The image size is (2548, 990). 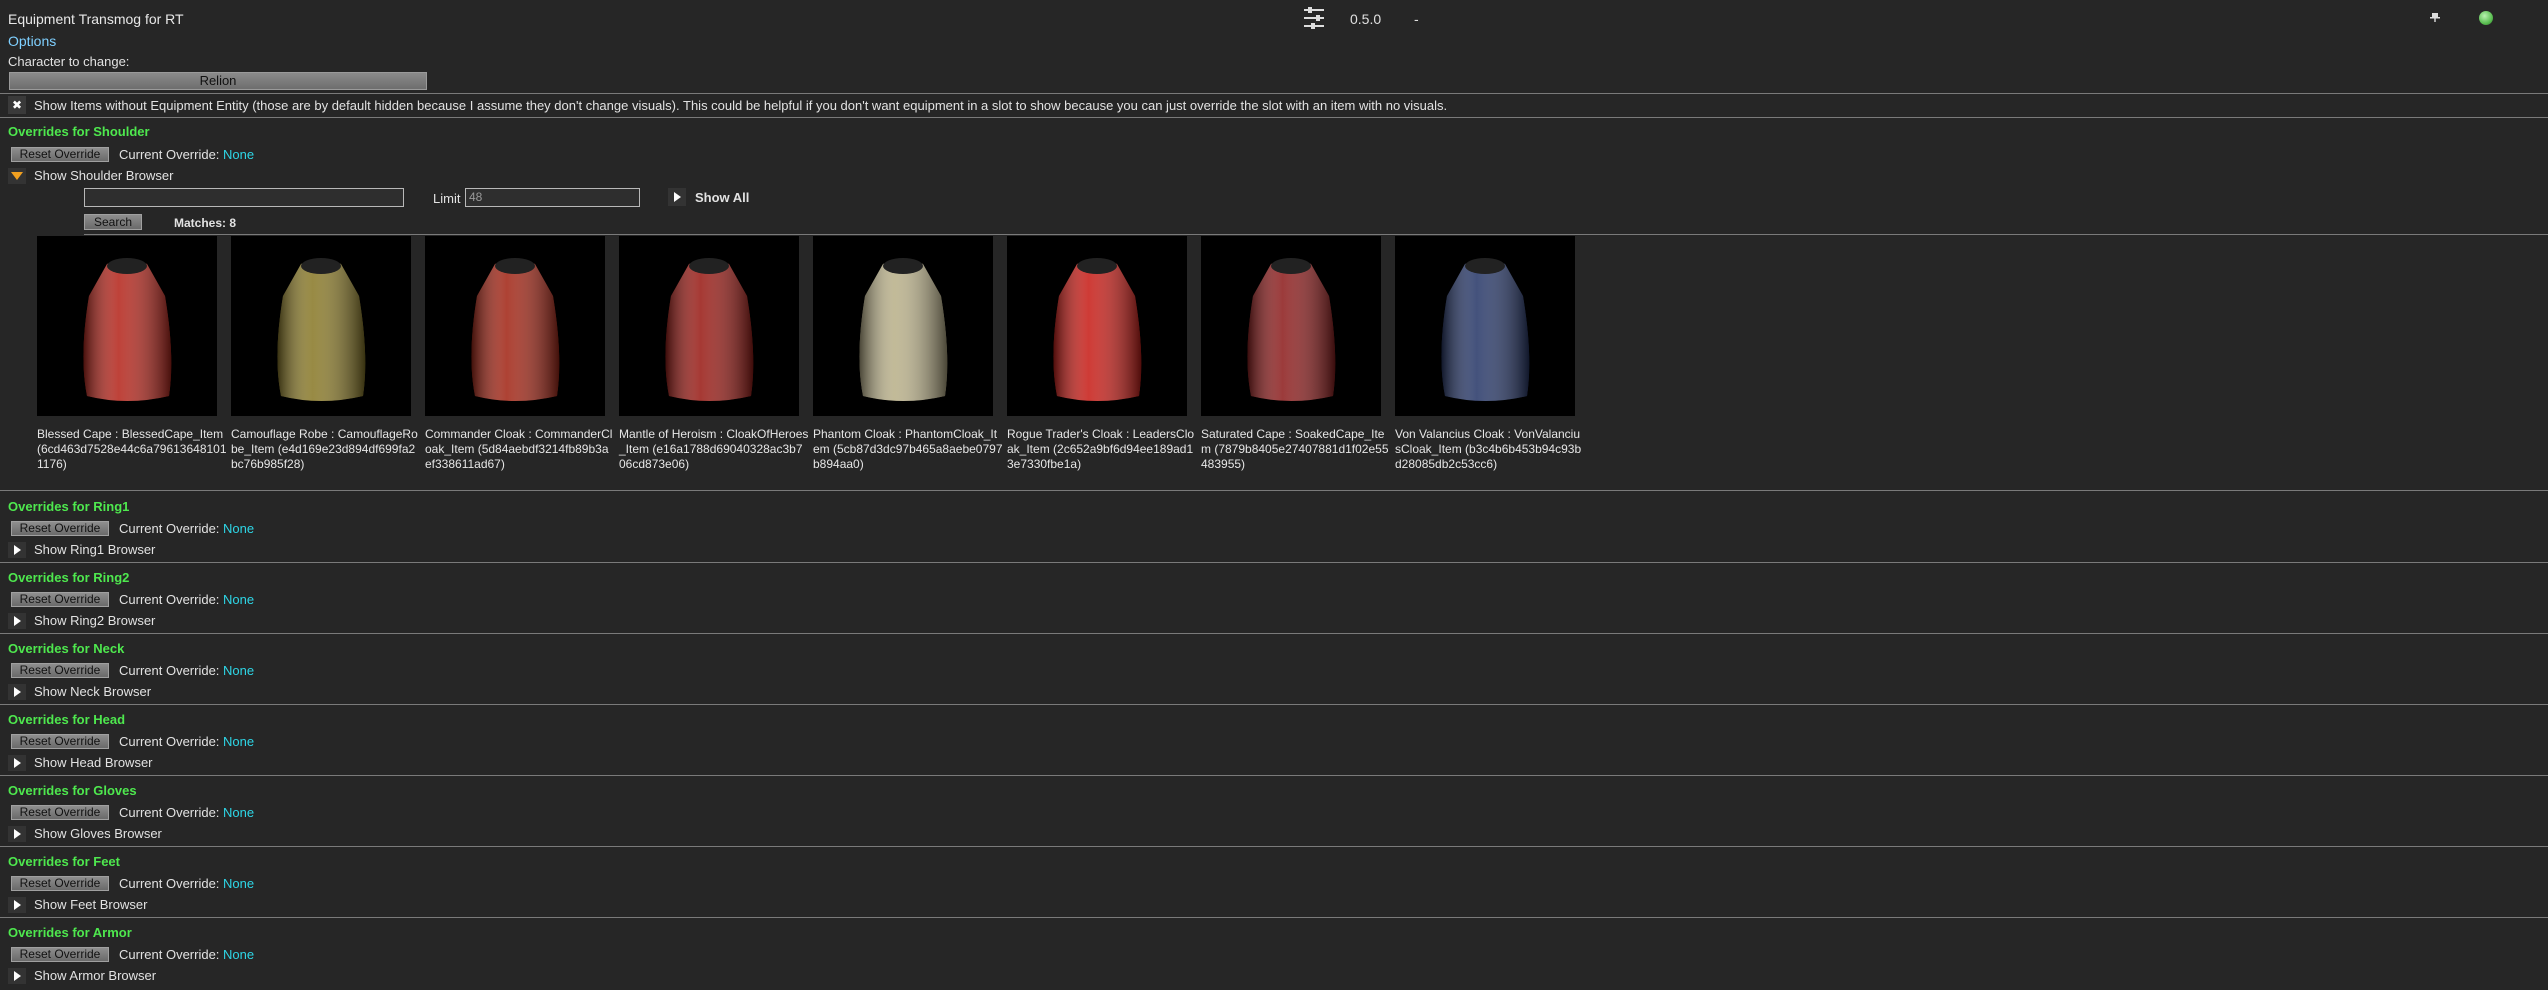 I want to click on show-feet-browser-label: Show Feet Browser, so click(x=90, y=904).